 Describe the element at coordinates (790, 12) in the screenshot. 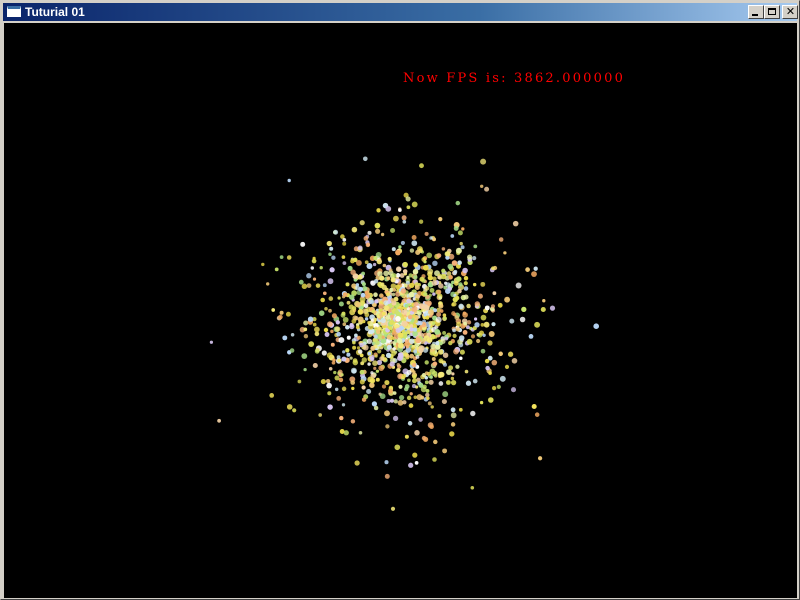

I see `close-button: ✕` at that location.